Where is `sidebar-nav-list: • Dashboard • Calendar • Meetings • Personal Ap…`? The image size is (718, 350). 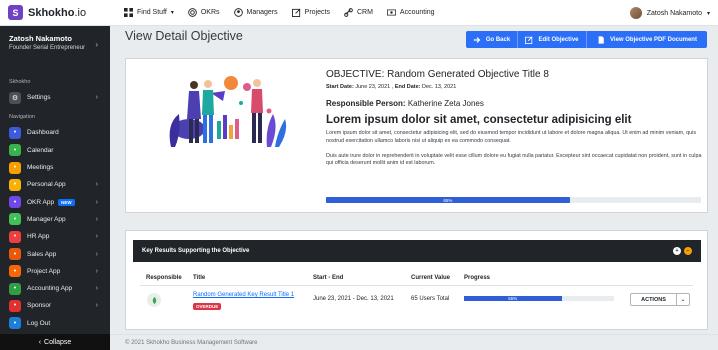 sidebar-nav-list: • Dashboard • Calendar • Meetings • Personal Ap… is located at coordinates (55, 228).